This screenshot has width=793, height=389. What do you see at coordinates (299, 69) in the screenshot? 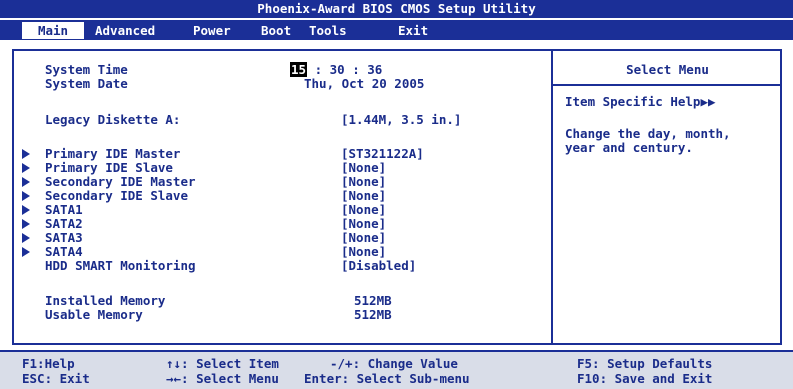
I see `time-hour-field: 15` at bounding box center [299, 69].